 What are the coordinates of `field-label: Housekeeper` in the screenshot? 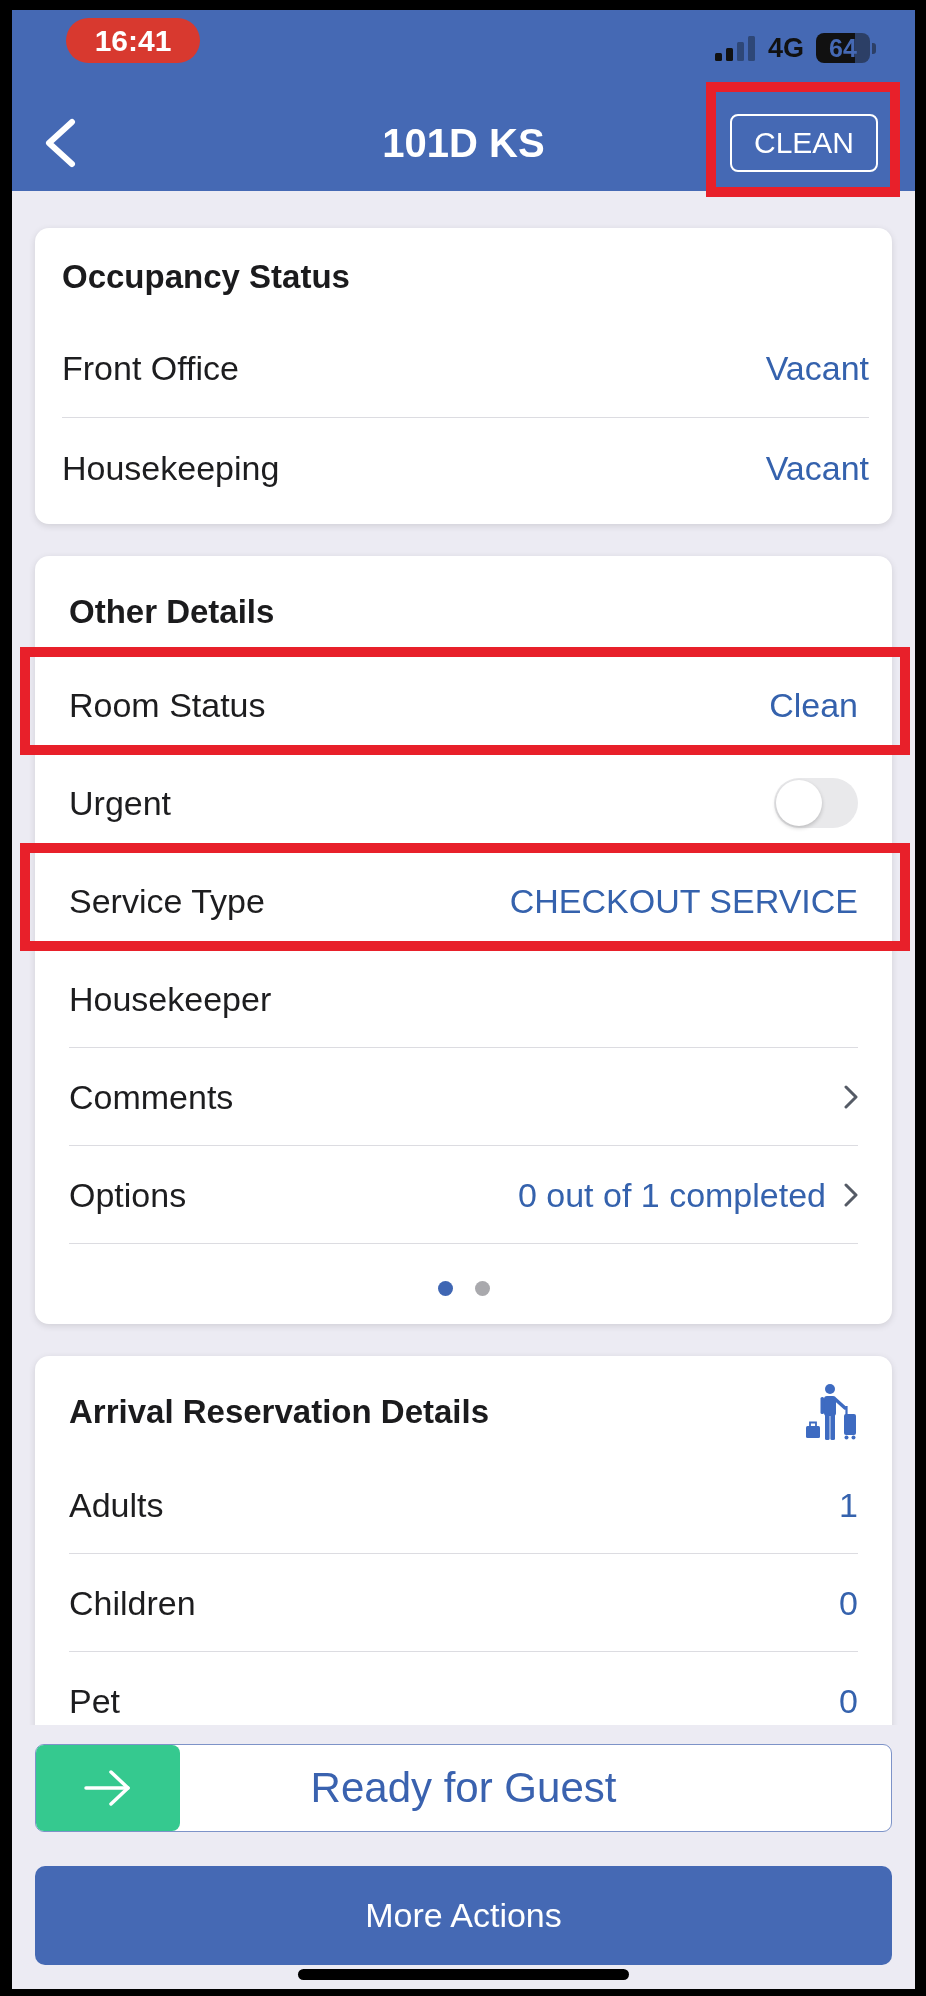 It's located at (170, 998).